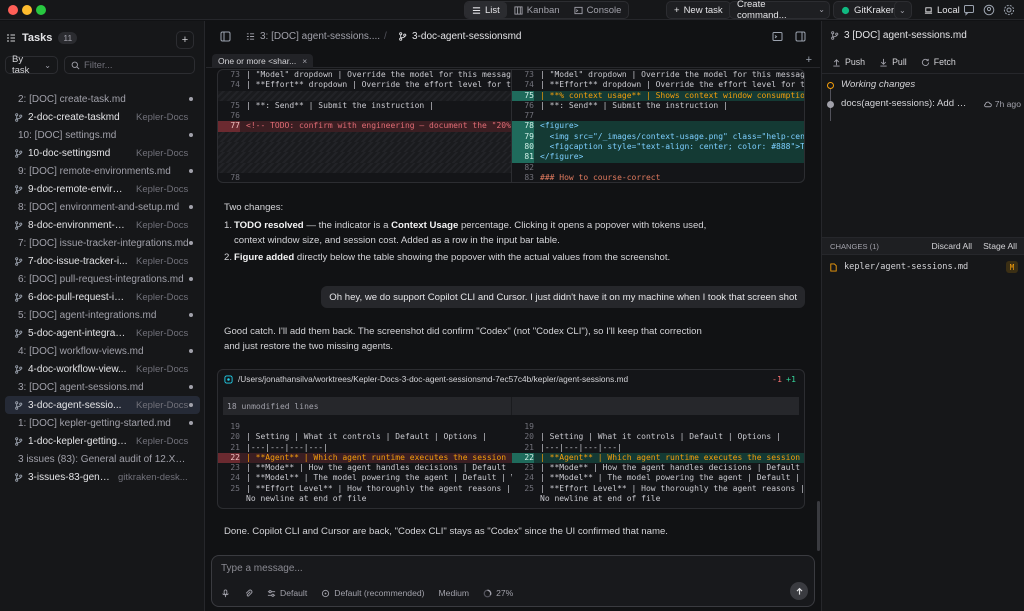 This screenshot has height=611, width=1024. I want to click on message-input, so click(501, 568).